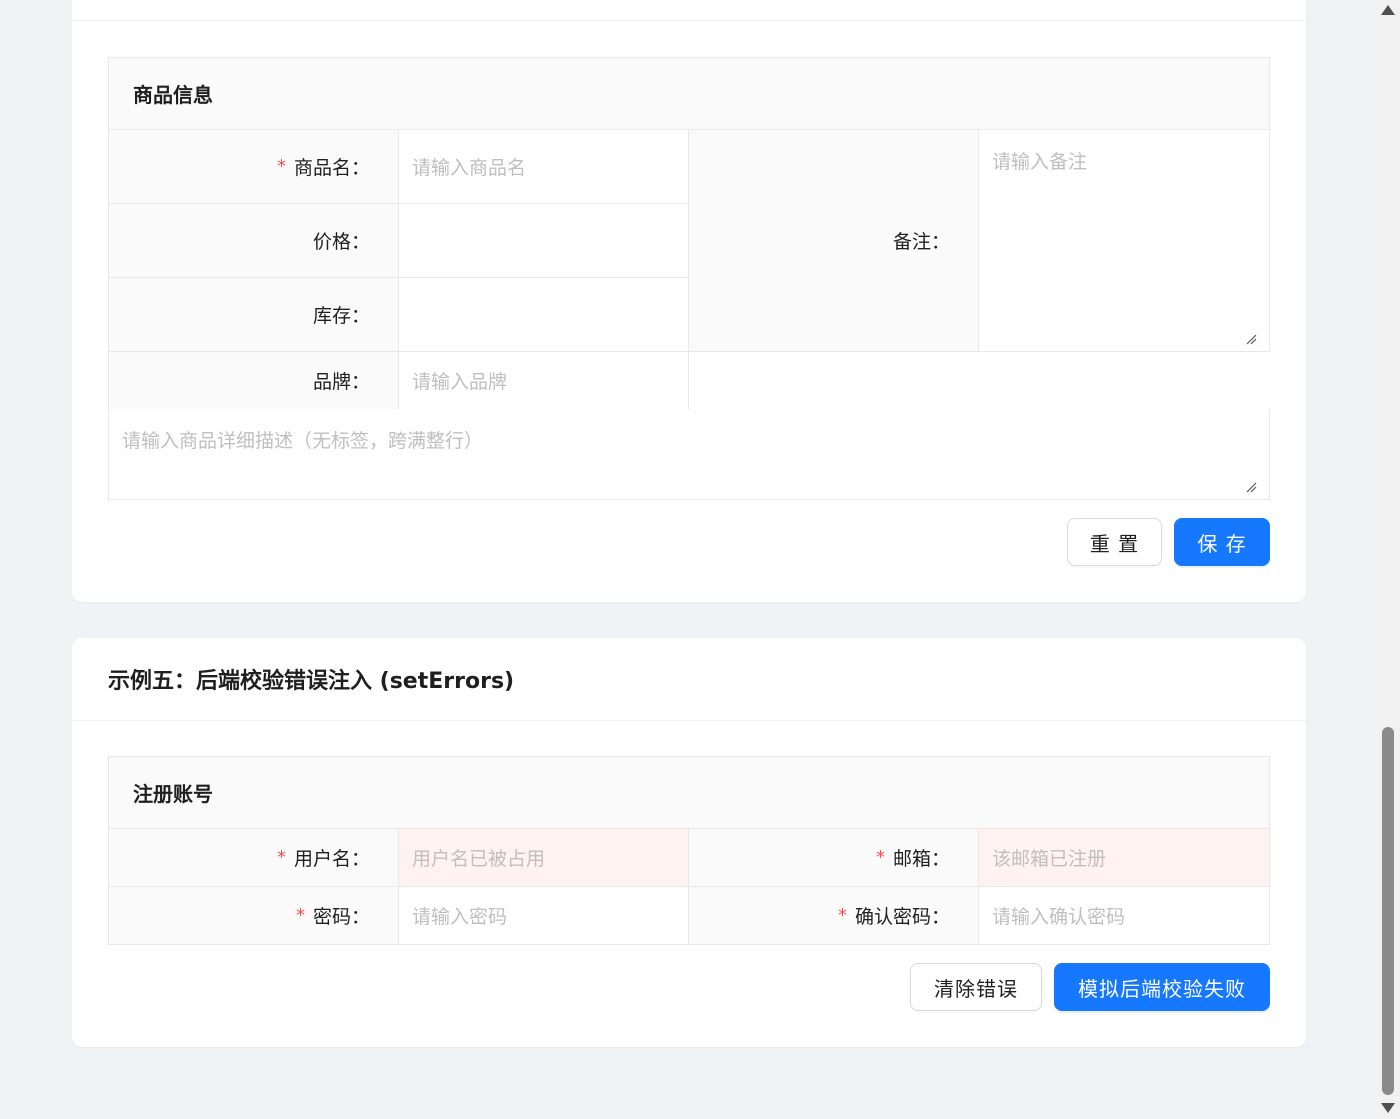 The width and height of the screenshot is (1400, 1119). What do you see at coordinates (1124, 240) in the screenshot?
I see `remark-textarea: 请输入备注` at bounding box center [1124, 240].